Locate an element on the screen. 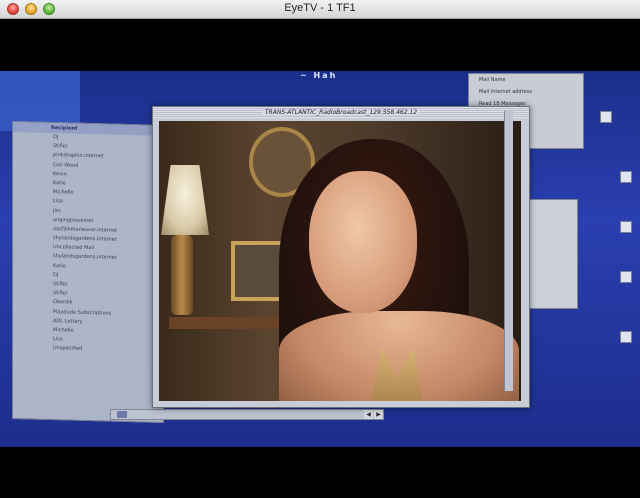  video-lamp-base is located at coordinates (182, 275).